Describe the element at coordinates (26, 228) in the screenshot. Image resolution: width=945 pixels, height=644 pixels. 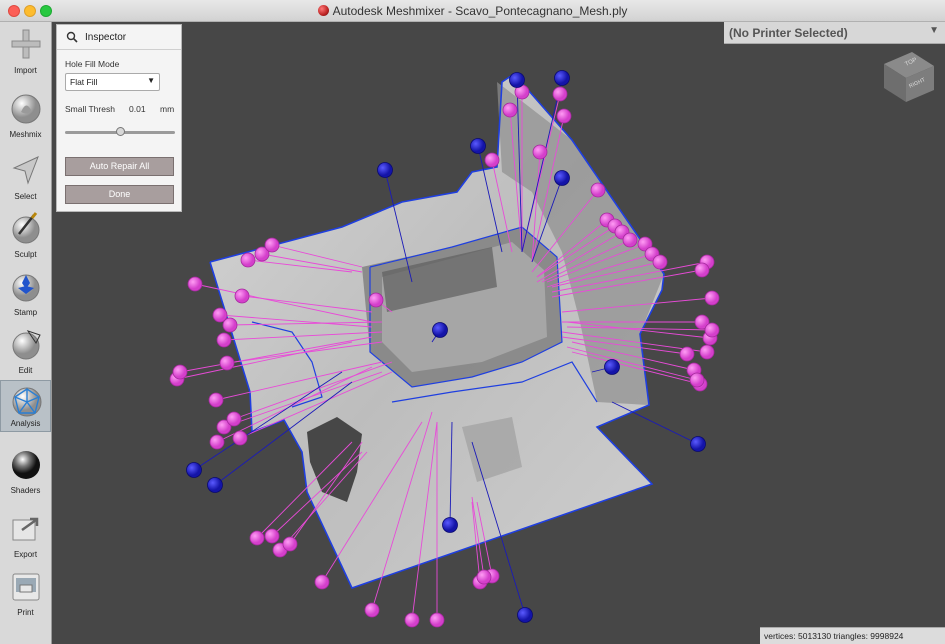
I see `sculpt-brush-icon` at that location.